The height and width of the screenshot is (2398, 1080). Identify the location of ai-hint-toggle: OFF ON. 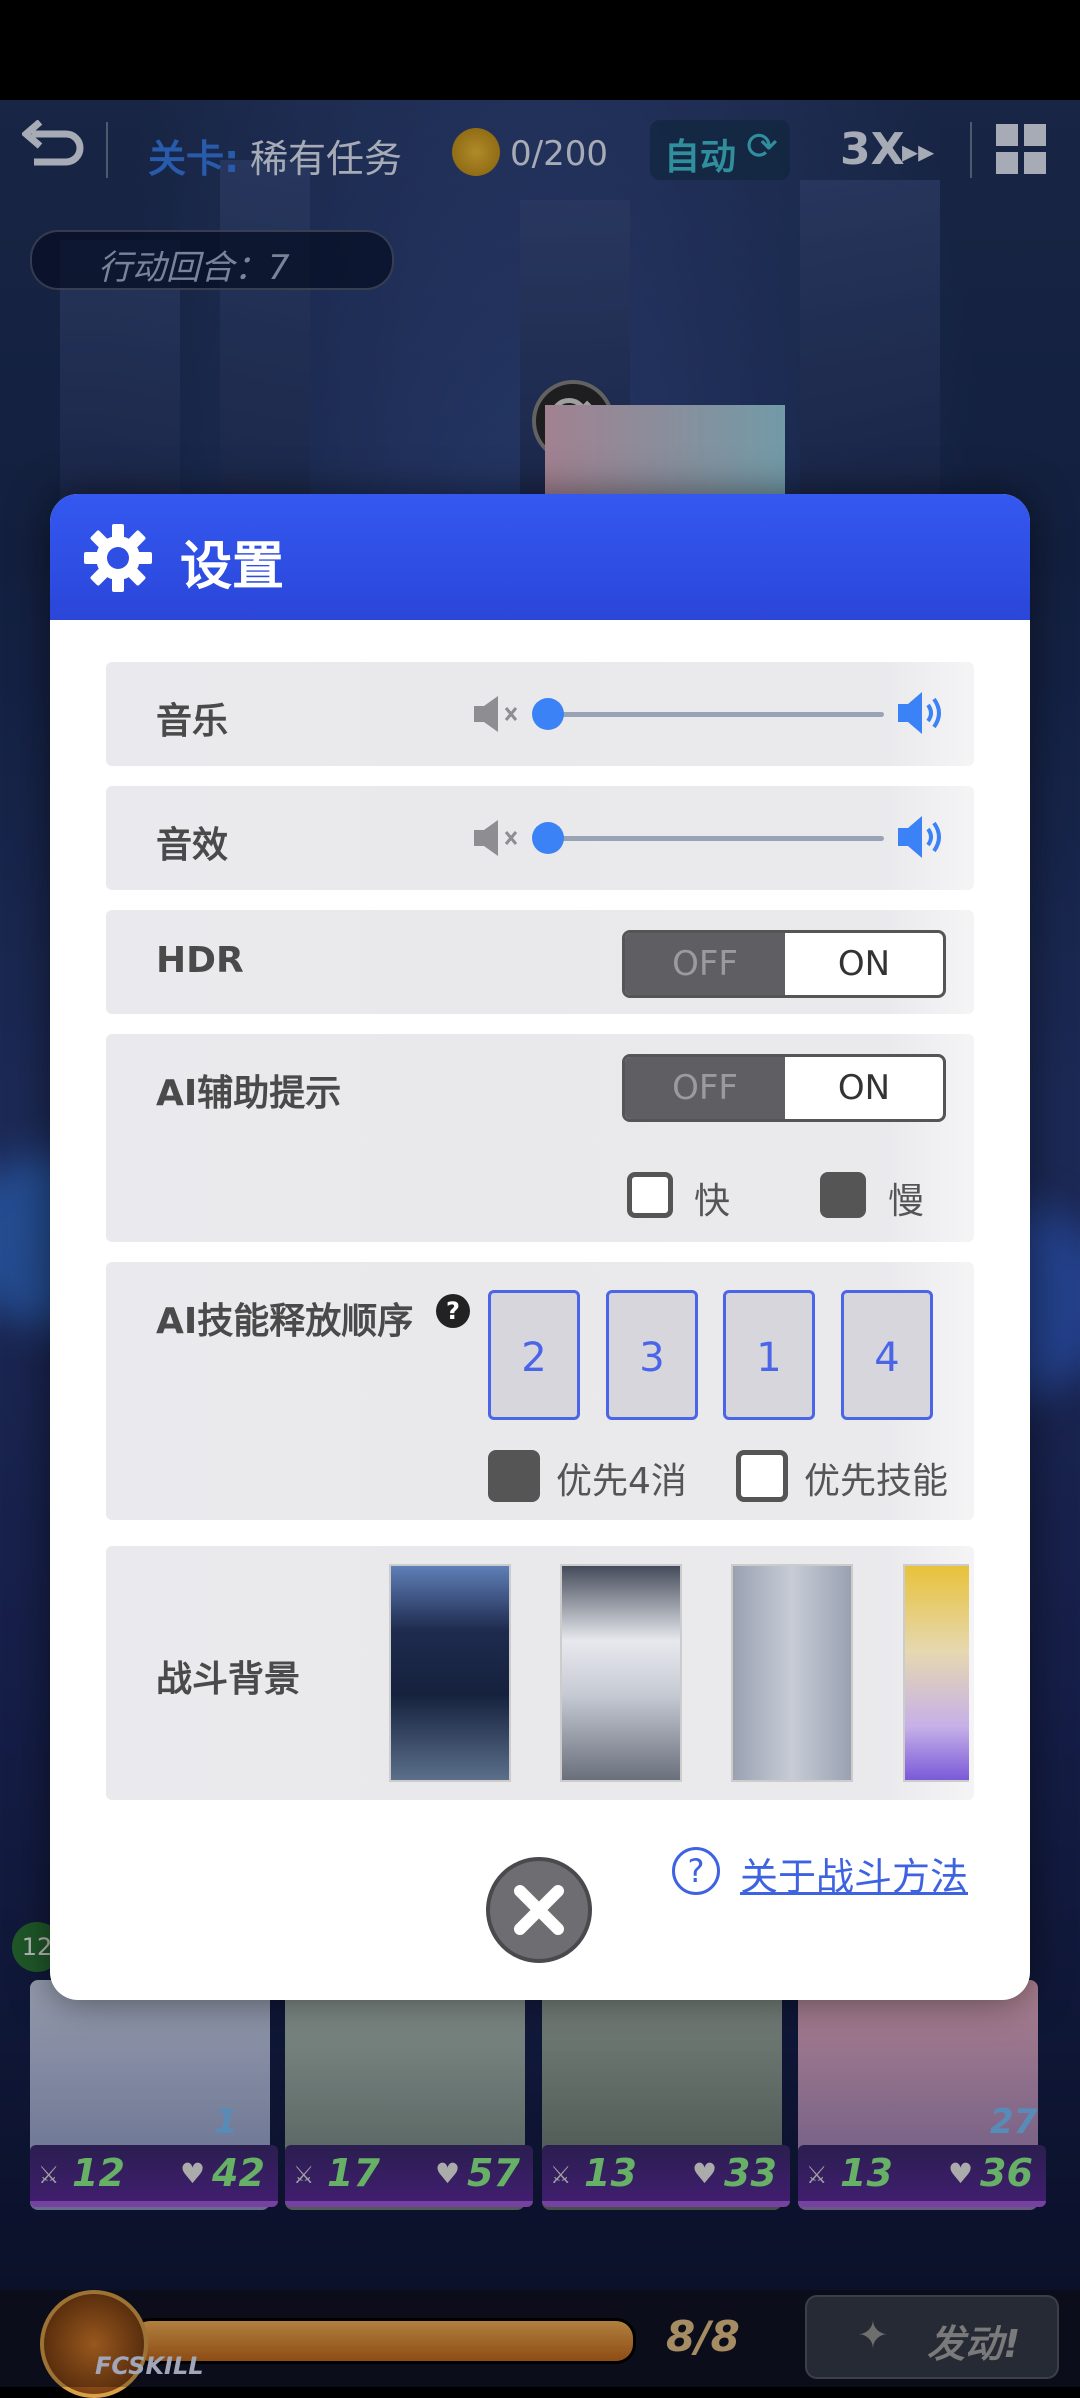
(784, 1088).